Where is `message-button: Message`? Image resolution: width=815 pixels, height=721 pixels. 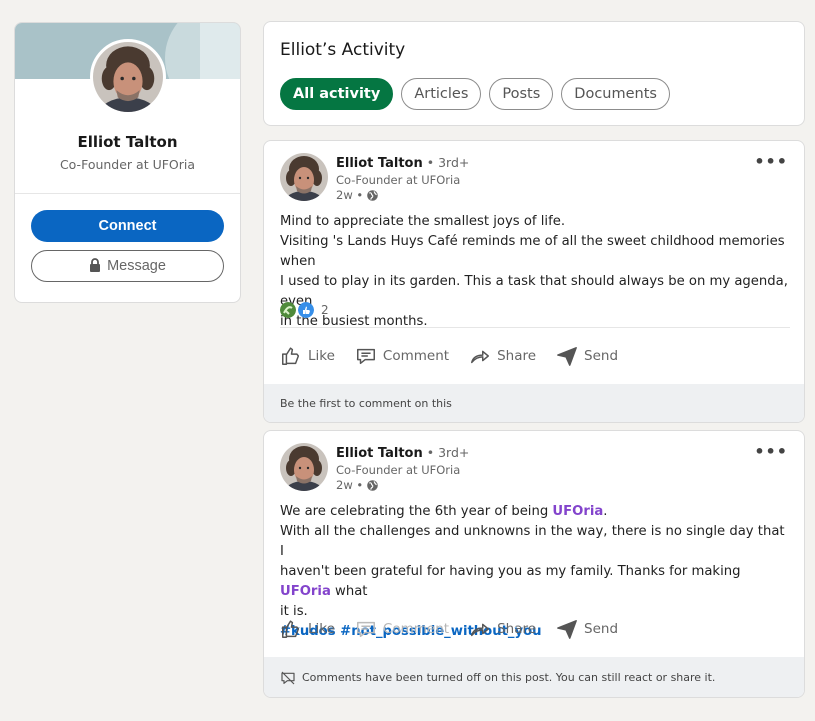
message-button: Message is located at coordinates (127, 266).